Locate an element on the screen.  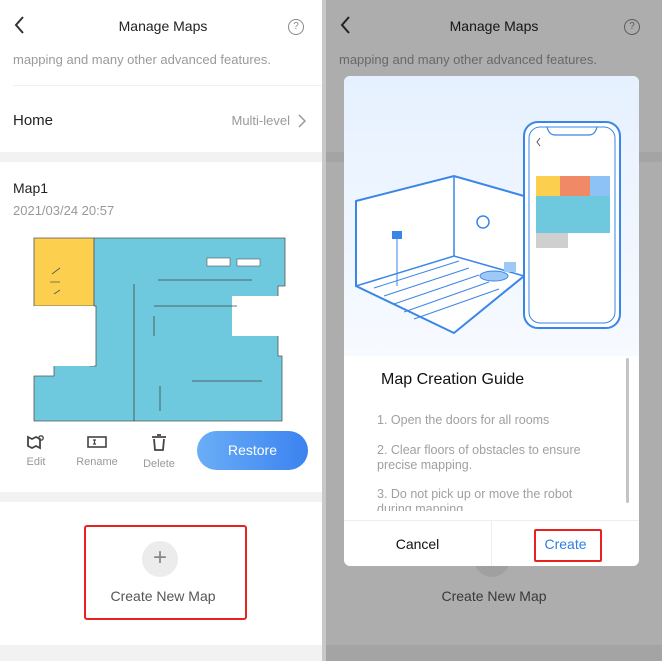
modal-title: Map Creation Guide is located at coordinates (453, 379).